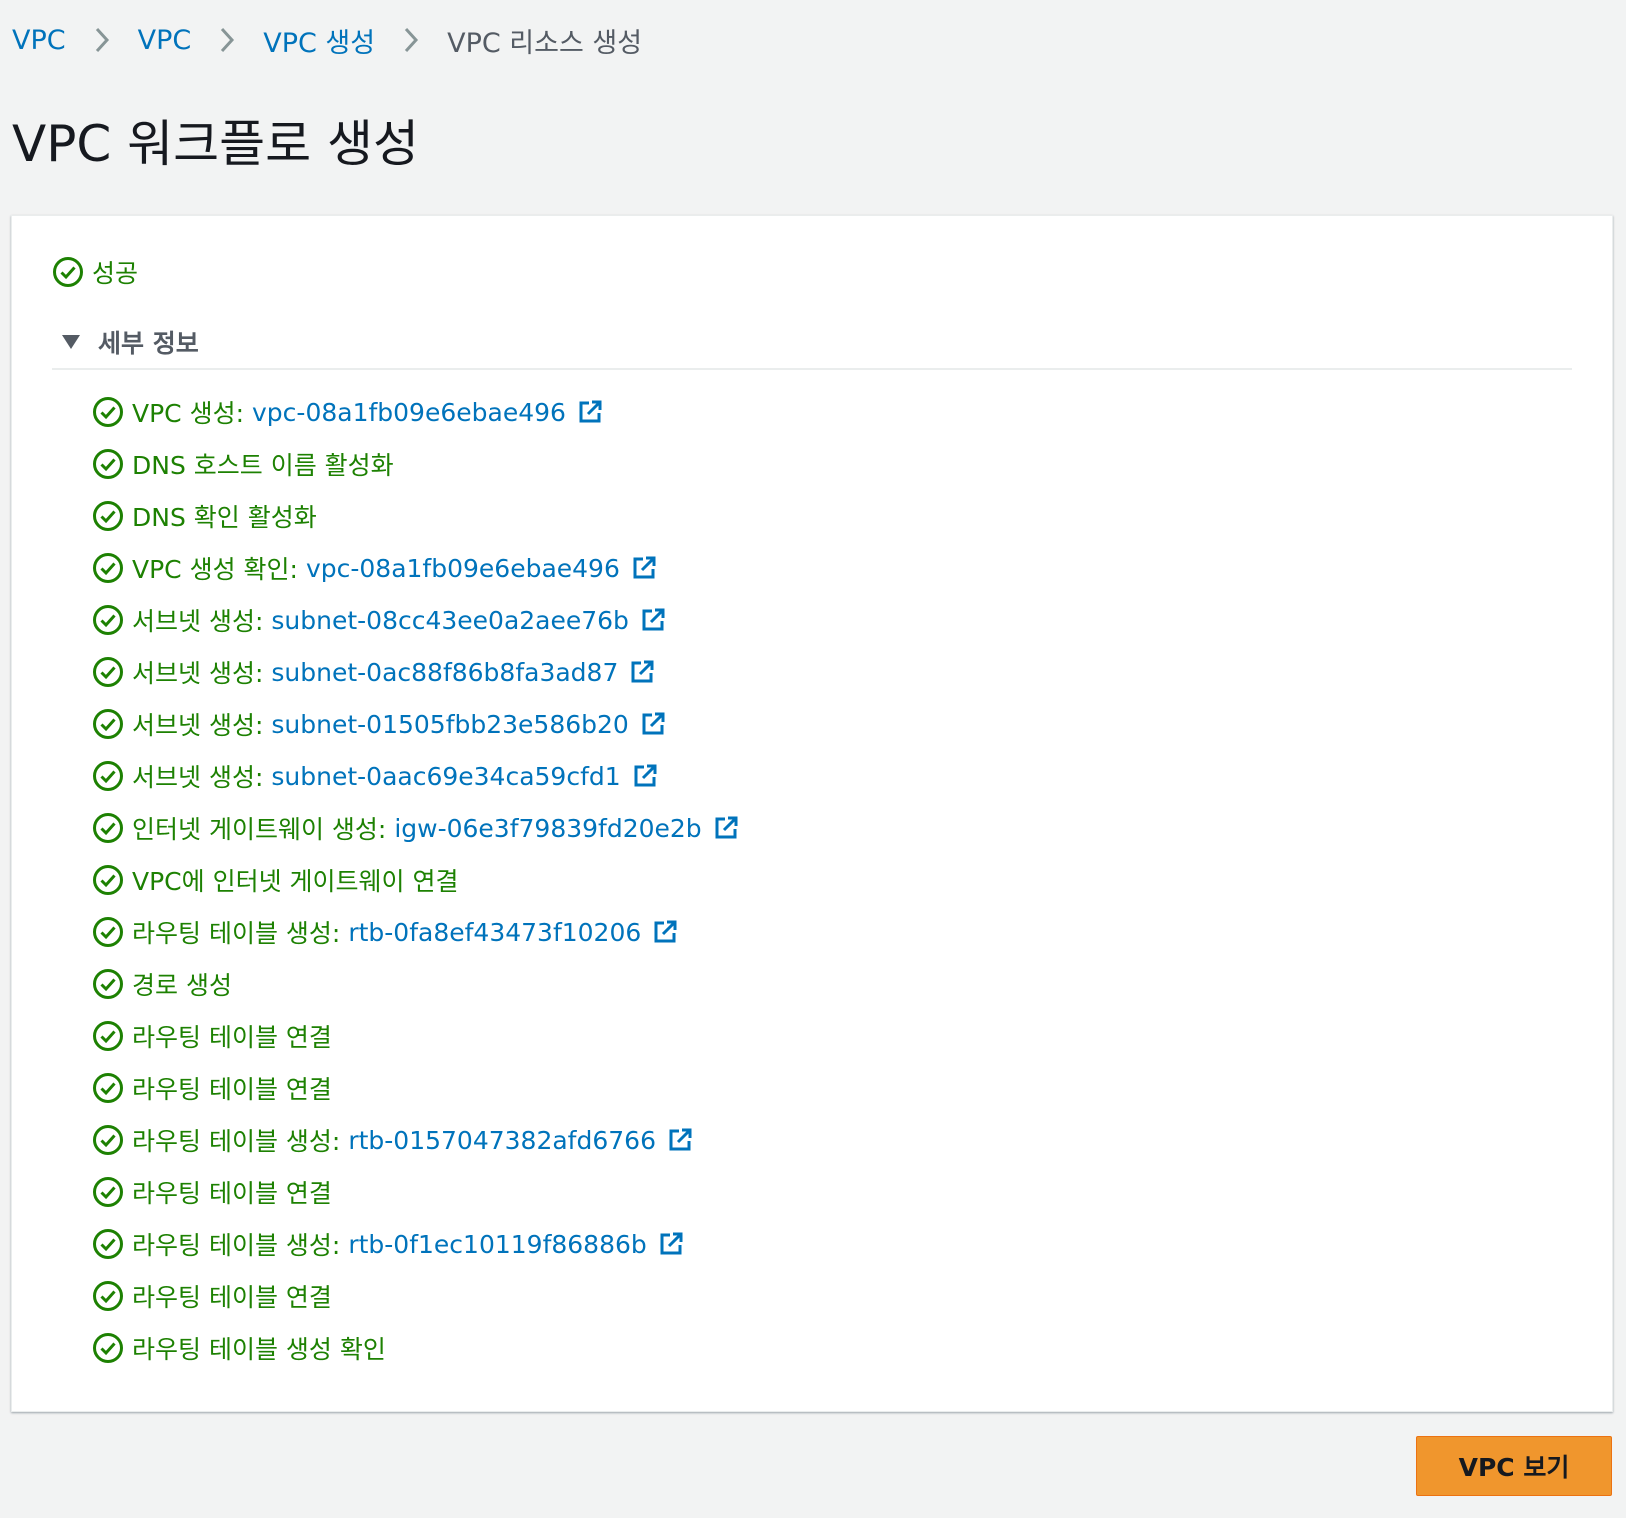  What do you see at coordinates (545, 43) in the screenshot?
I see `breadcrumb-current: VPC 리소스 생성` at bounding box center [545, 43].